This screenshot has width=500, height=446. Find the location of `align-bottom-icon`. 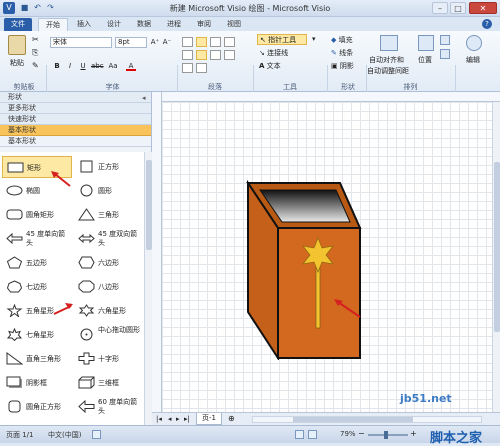

align-bottom-icon is located at coordinates (215, 42).